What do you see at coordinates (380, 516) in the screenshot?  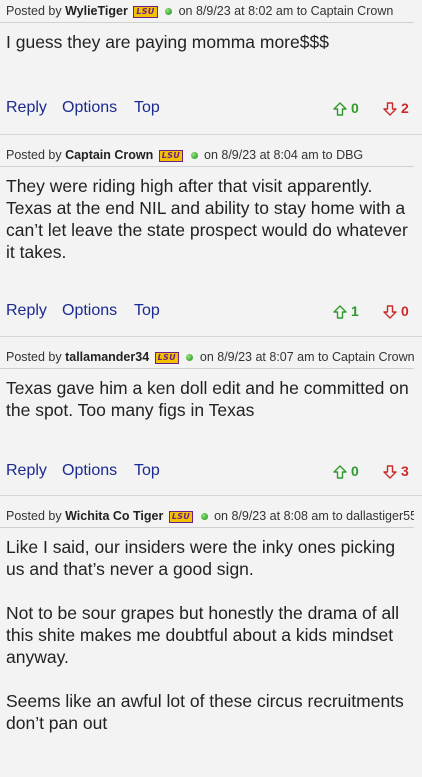 I see `reply-to-link: dallastiger55` at bounding box center [380, 516].